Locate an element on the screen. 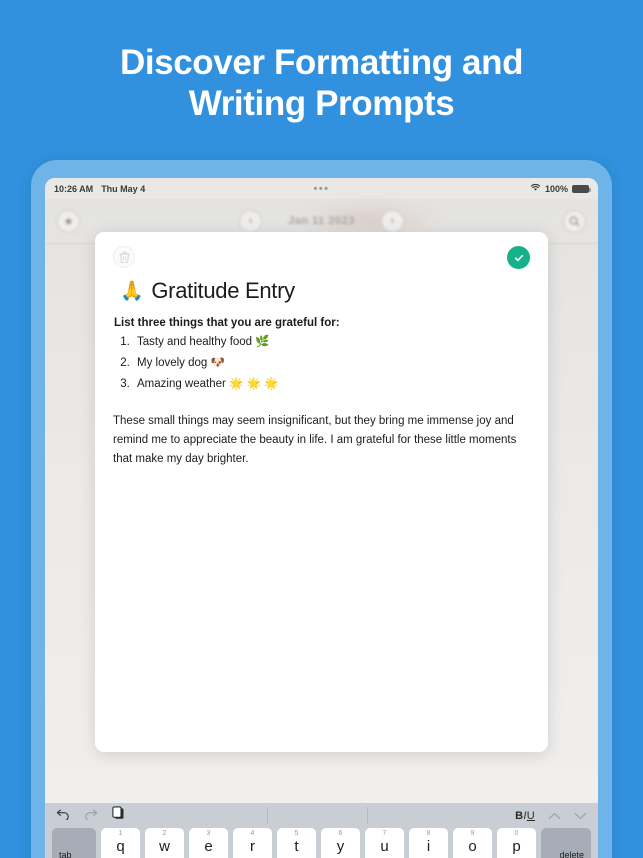 This screenshot has width=643, height=858. app-toolbar-center: ‹ Jan 11 2023 › is located at coordinates (321, 221).